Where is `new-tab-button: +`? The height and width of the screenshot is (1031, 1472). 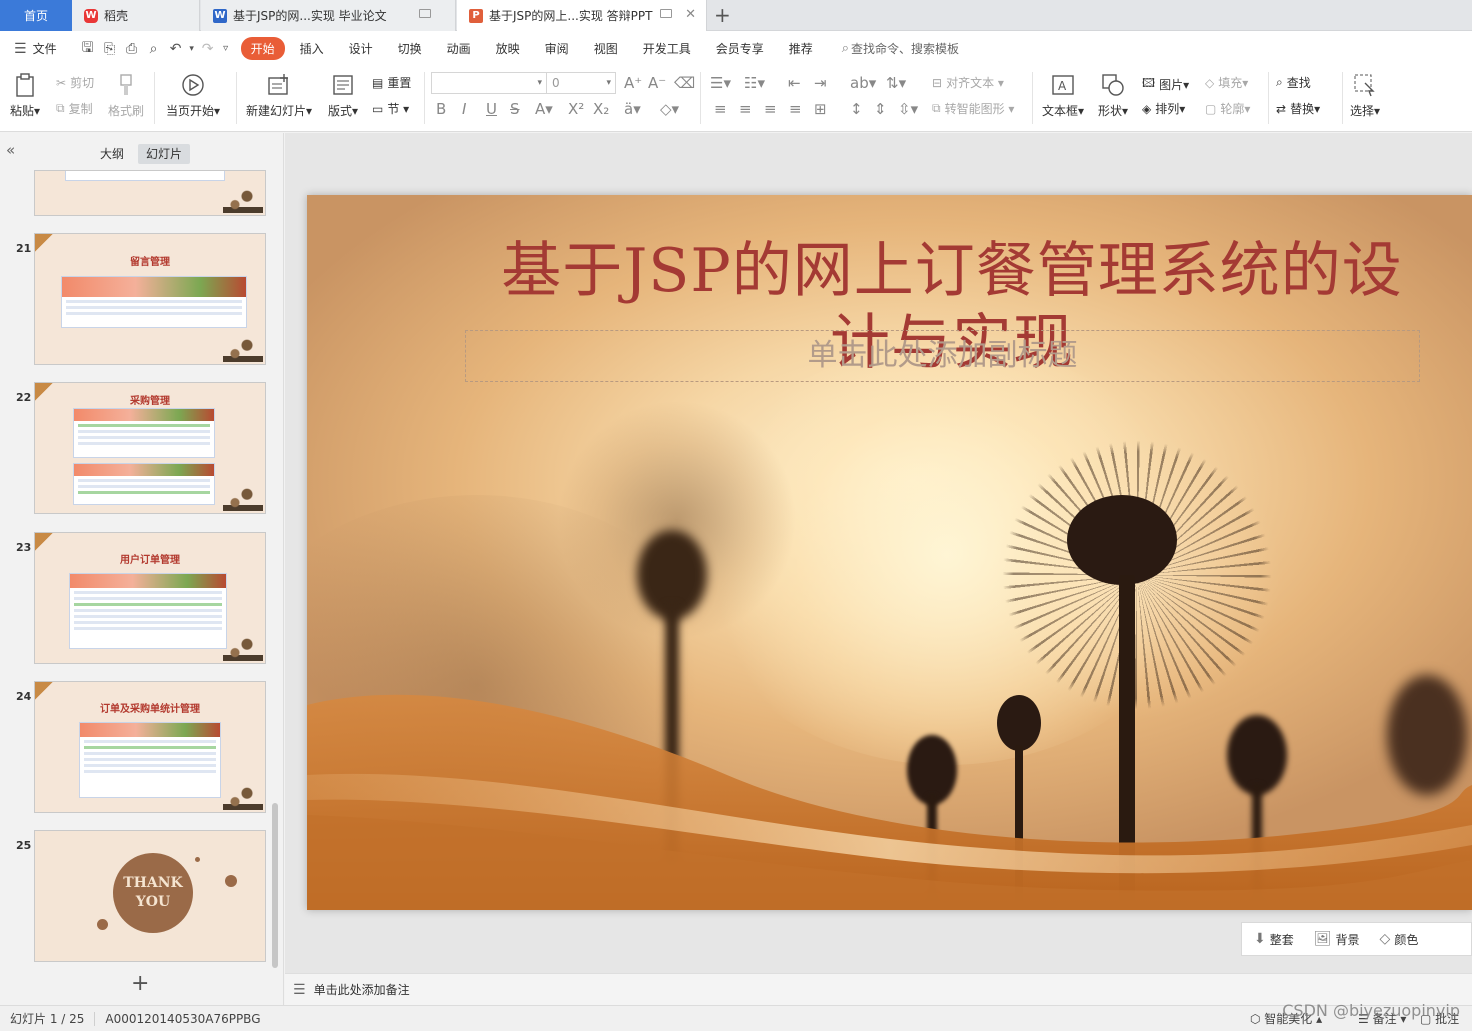 new-tab-button: + is located at coordinates (722, 15).